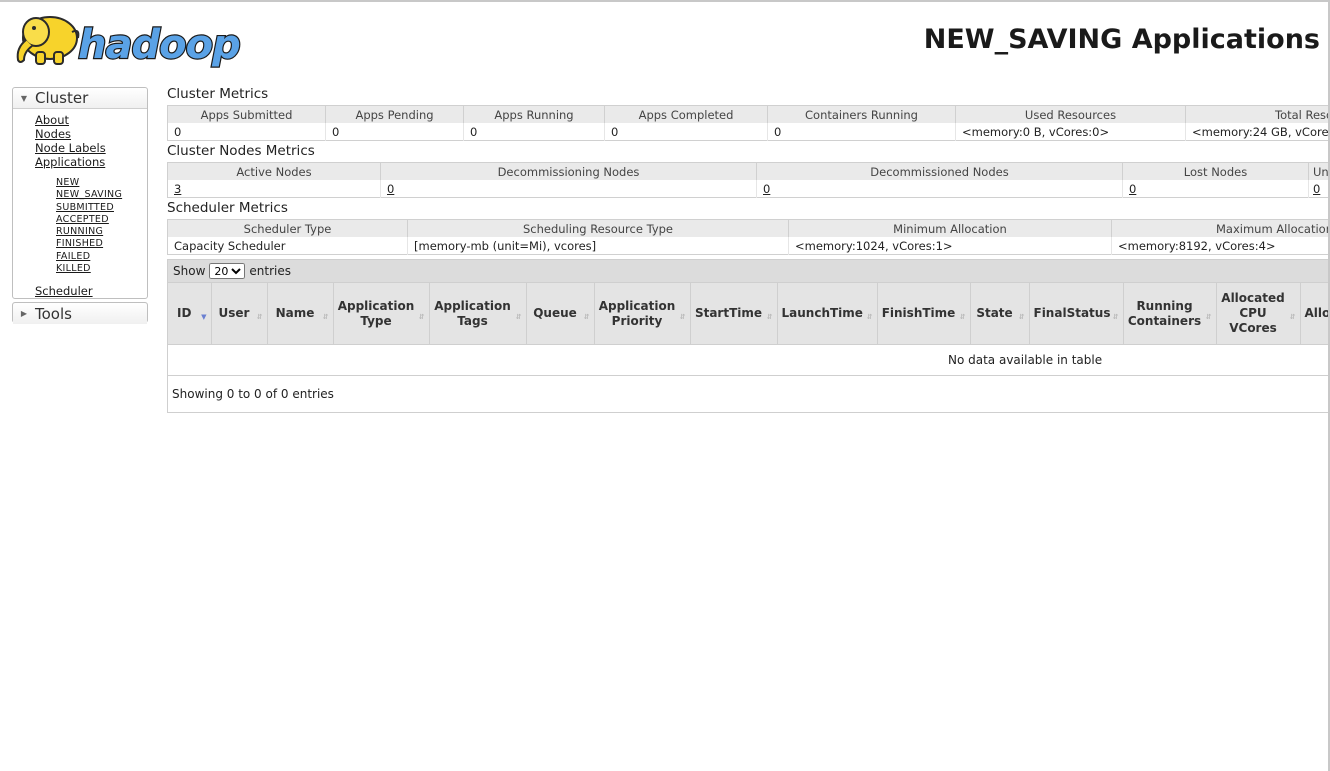 This screenshot has height=771, width=1330. Describe the element at coordinates (218, 94) in the screenshot. I see `cluster-metrics-title: Cluster Metrics` at that location.